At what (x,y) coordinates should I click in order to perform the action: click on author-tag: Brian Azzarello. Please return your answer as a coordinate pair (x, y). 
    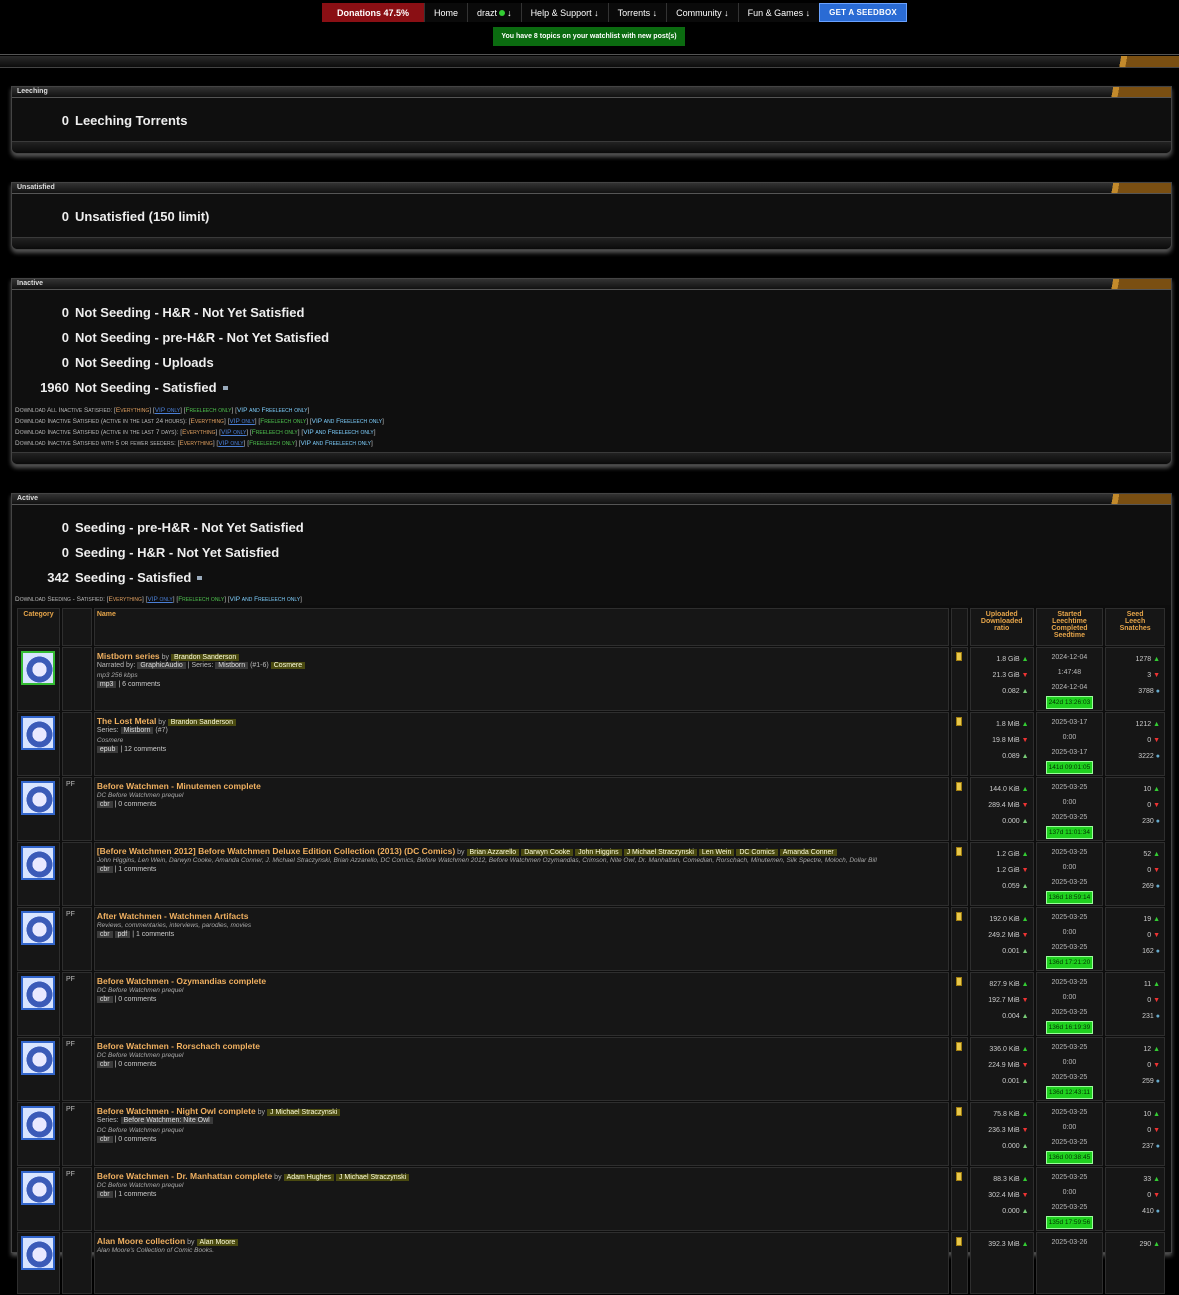
    Looking at the image, I should click on (493, 852).